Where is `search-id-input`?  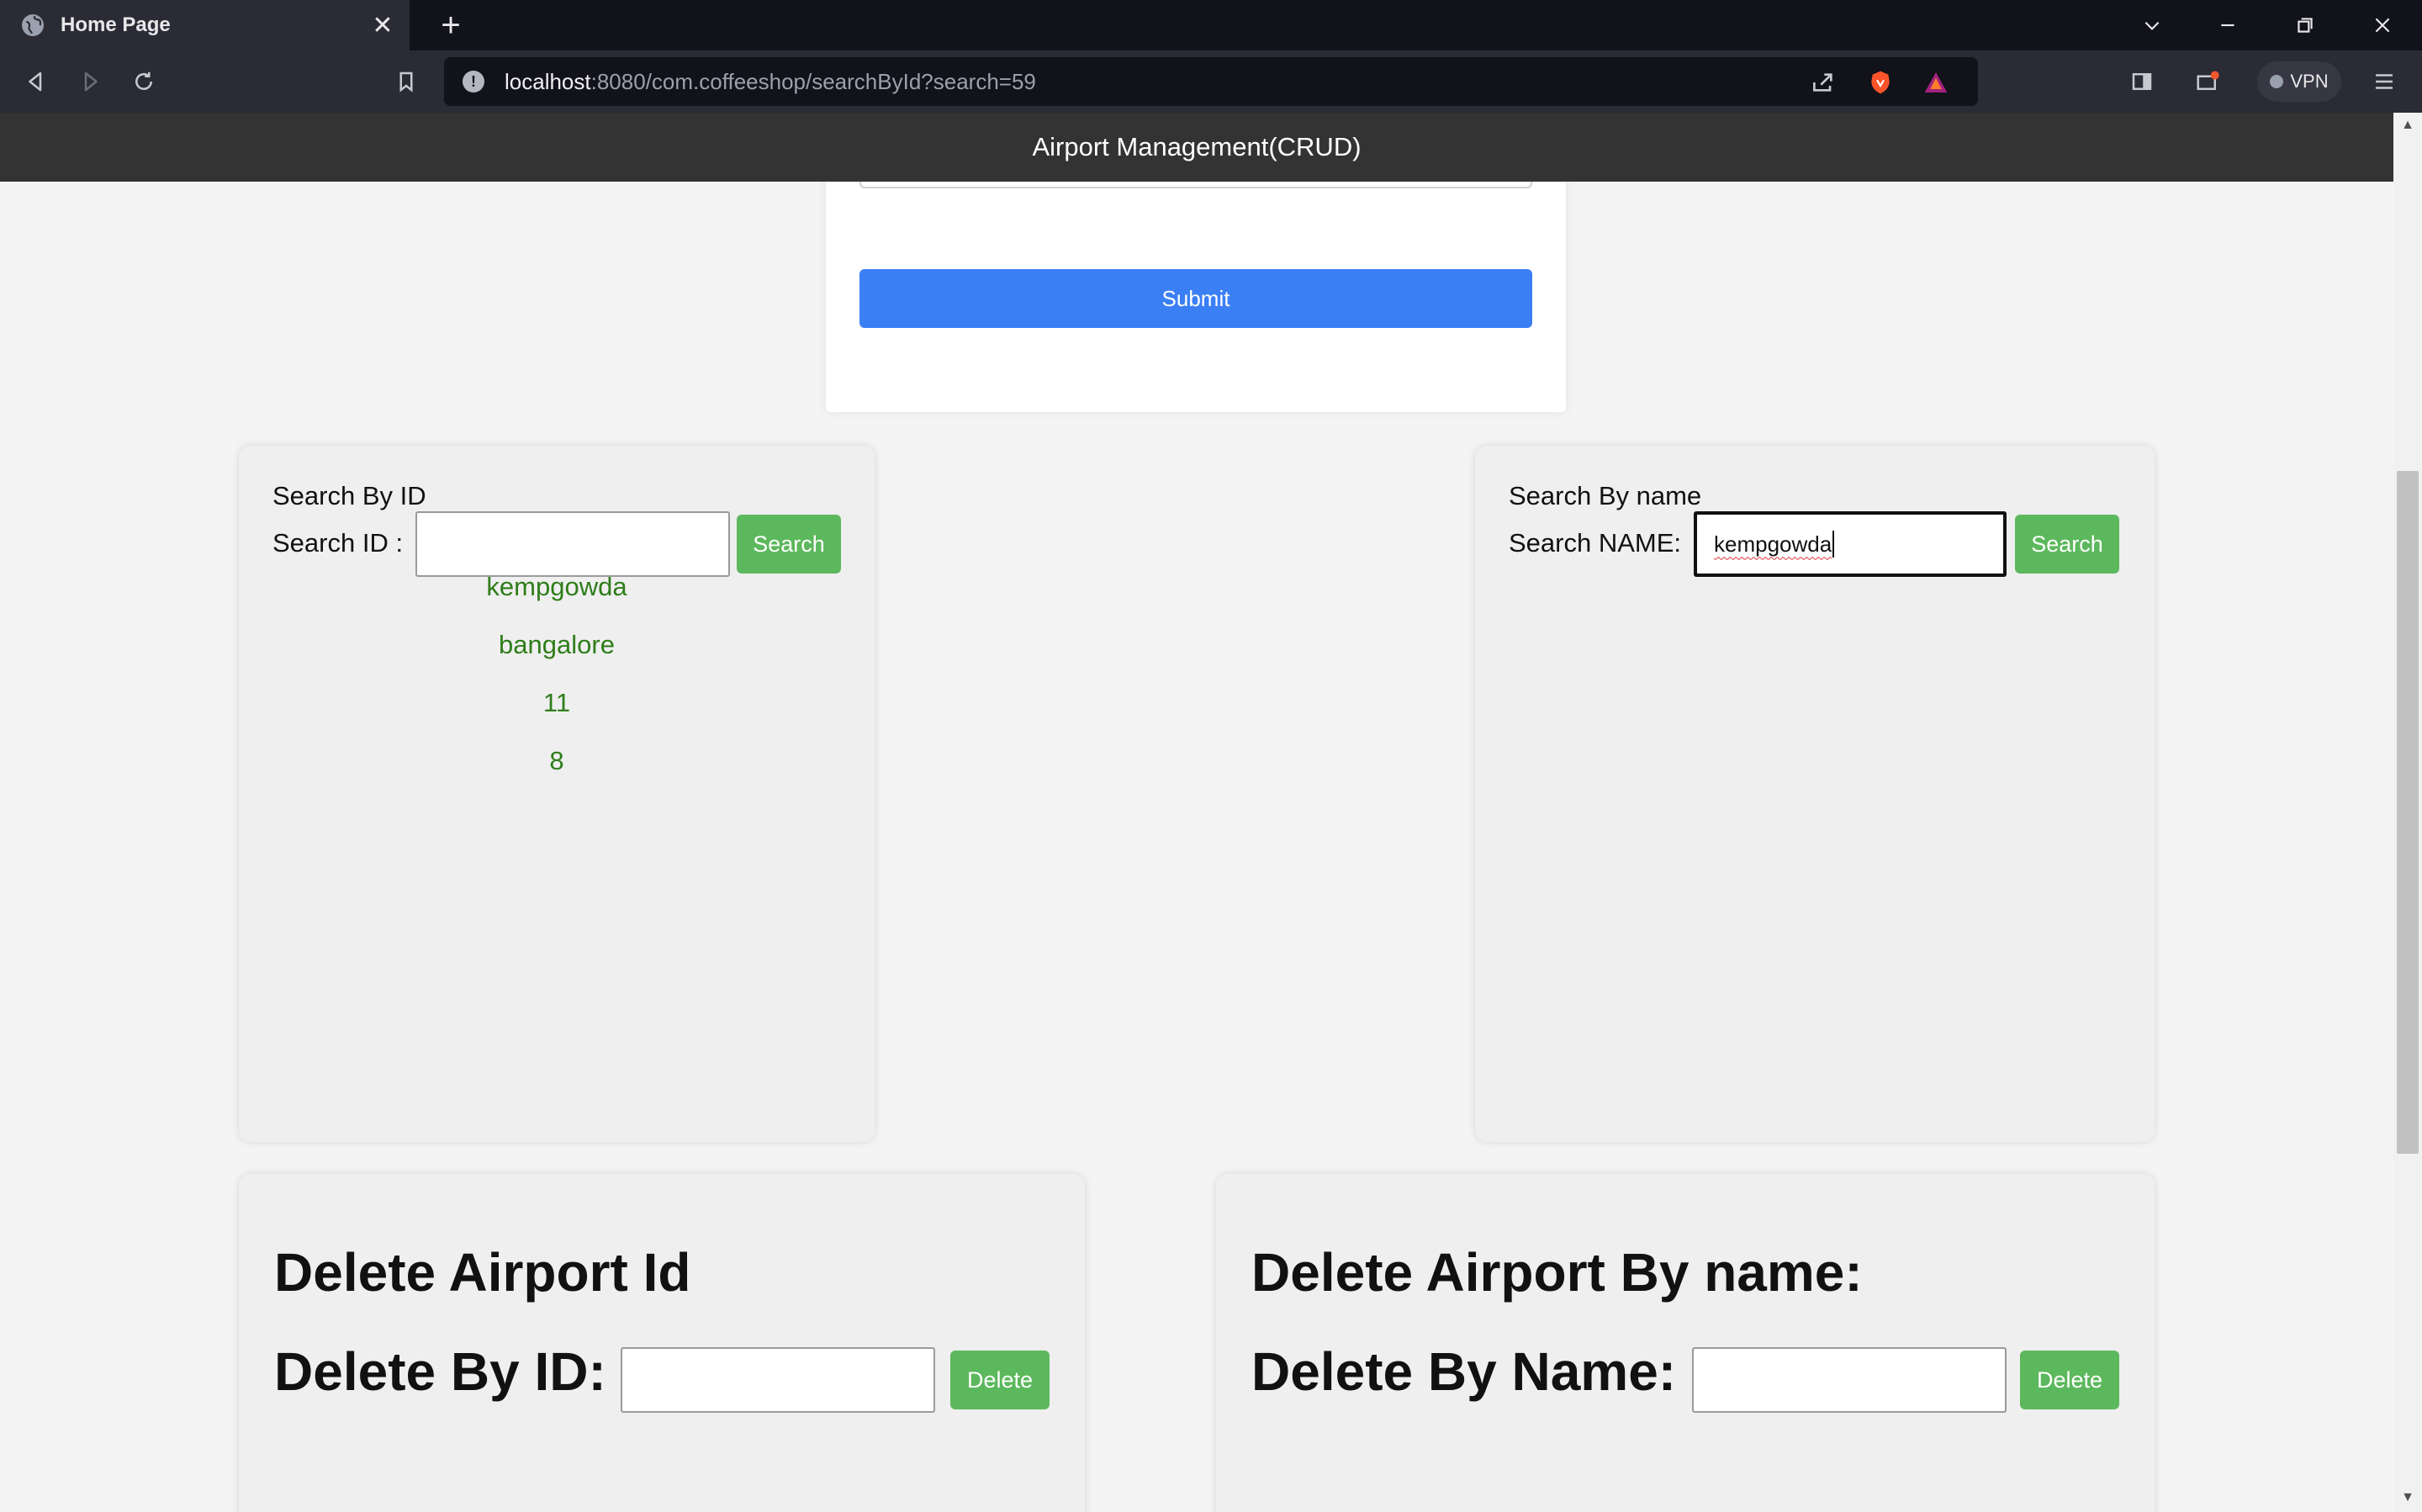 search-id-input is located at coordinates (572, 544).